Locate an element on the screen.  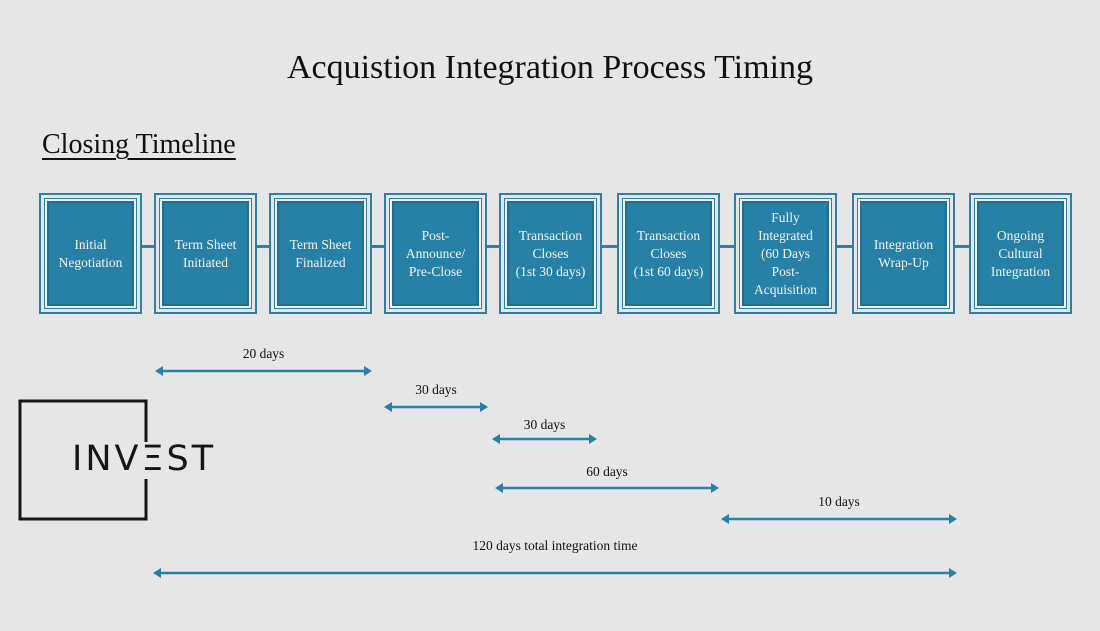
duration-label: 20 days is located at coordinates (263, 353).